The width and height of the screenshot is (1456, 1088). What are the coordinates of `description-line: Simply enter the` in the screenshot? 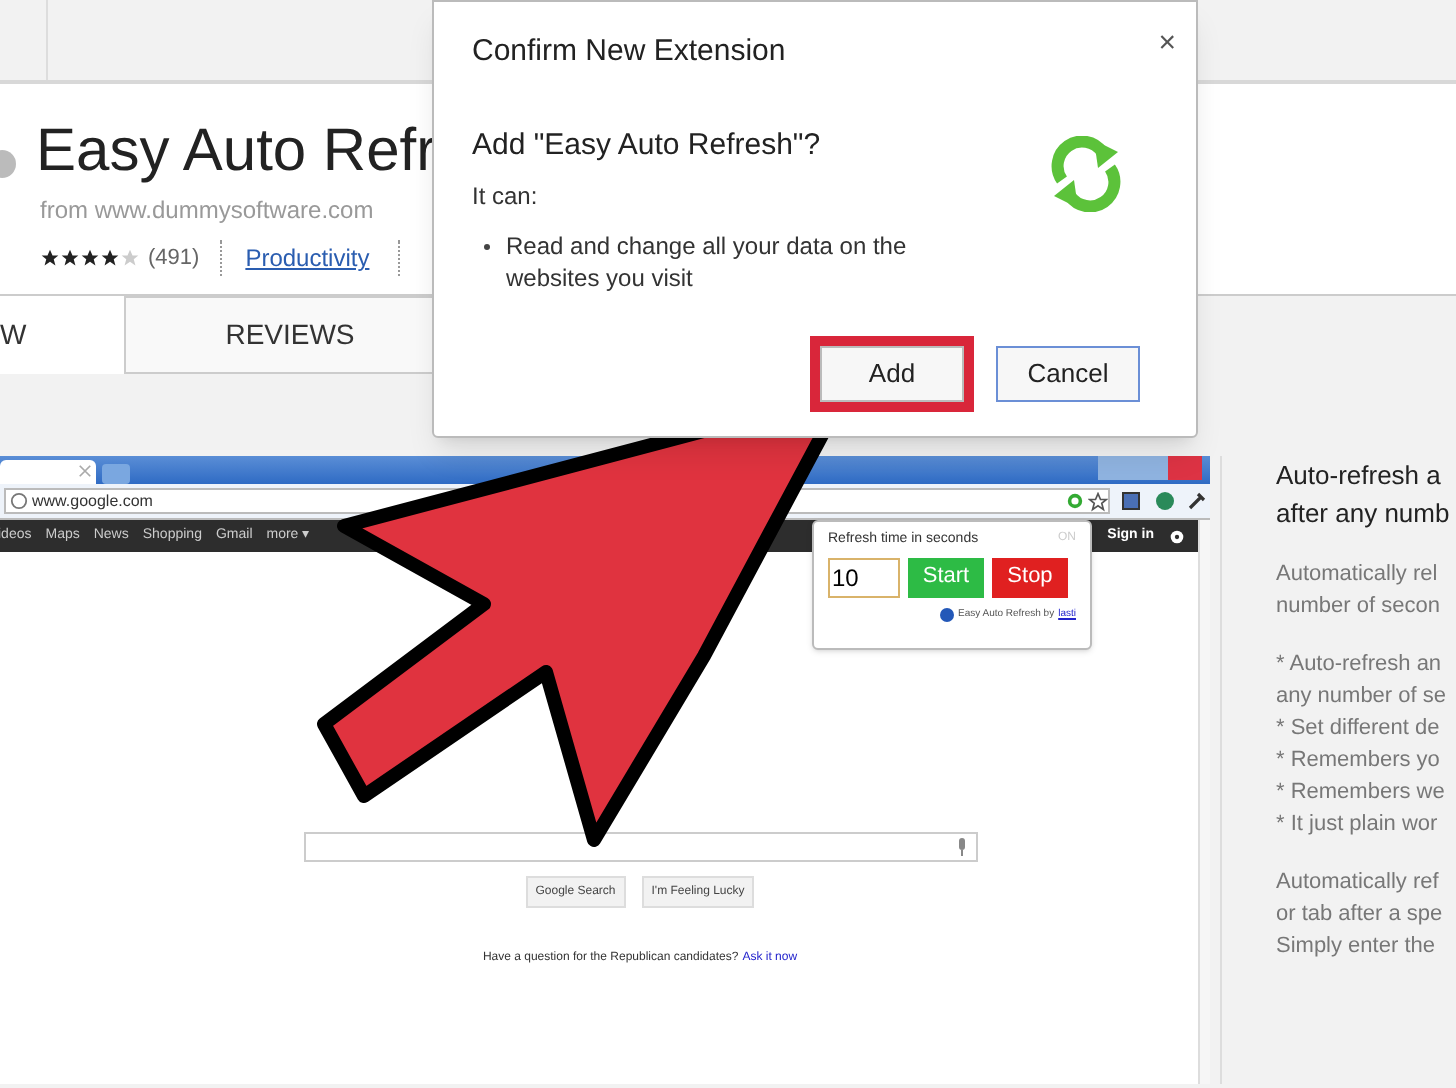 It's located at (1356, 947).